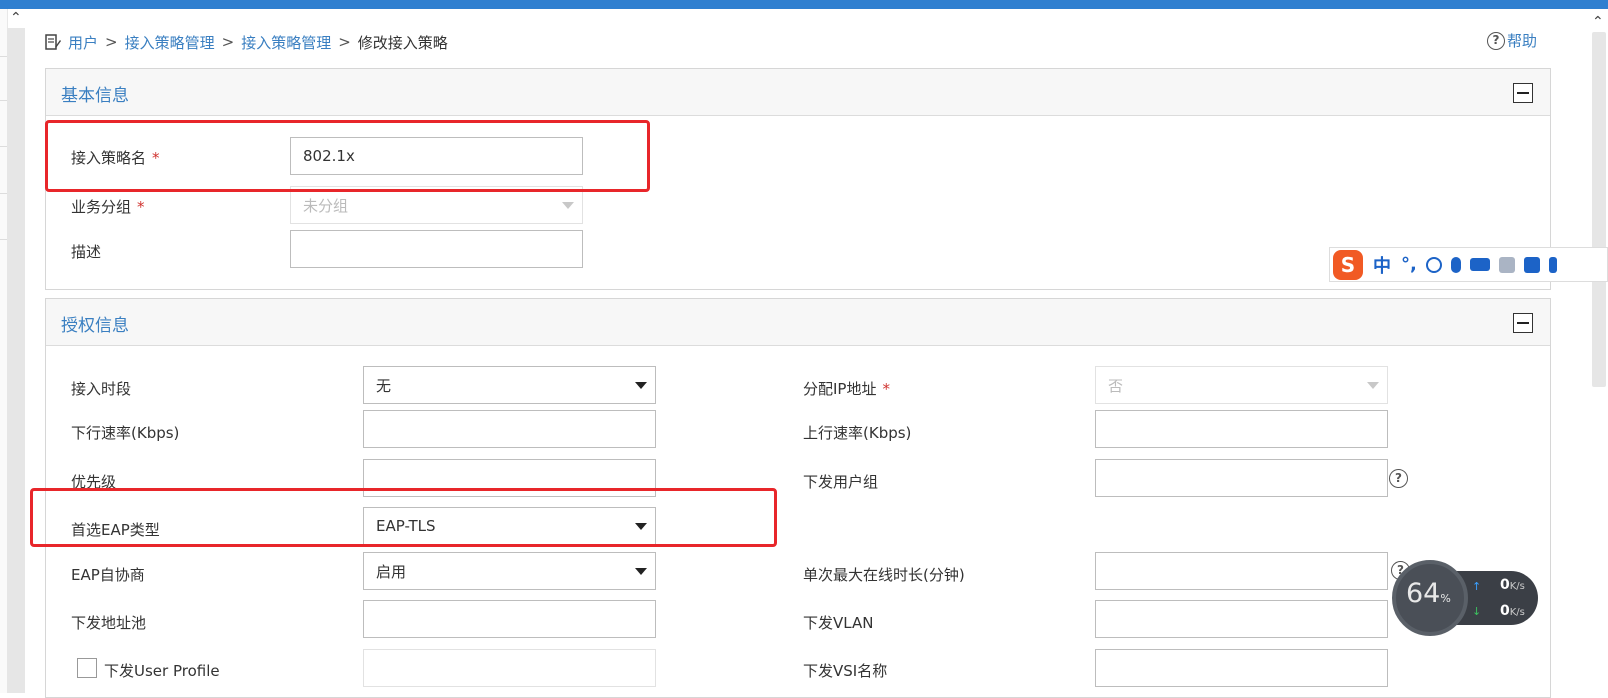  Describe the element at coordinates (1409, 264) in the screenshot. I see `ime-punct-toggle: °,` at that location.